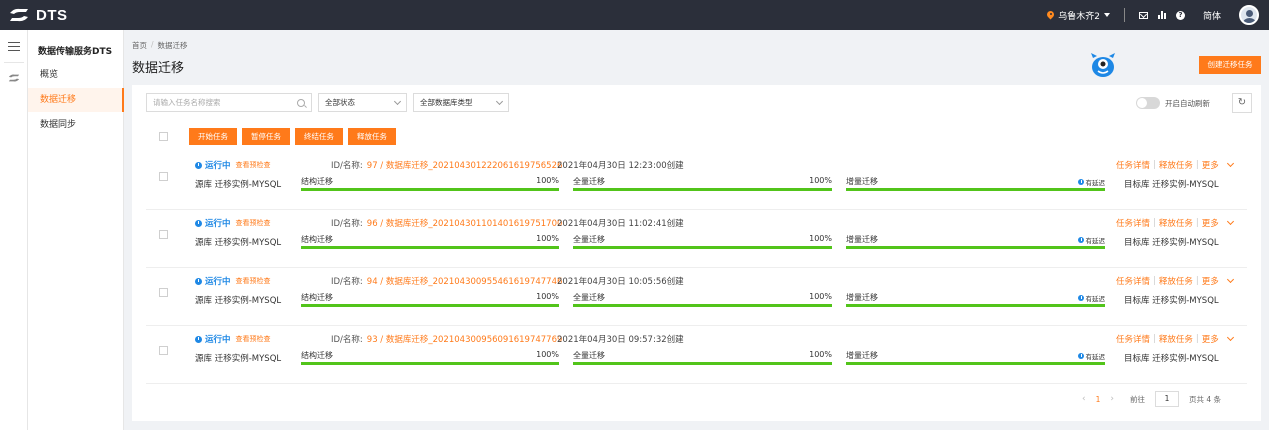 Image resolution: width=1269 pixels, height=430 pixels. Describe the element at coordinates (1148, 103) in the screenshot. I see `auto-refresh-toggle` at that location.